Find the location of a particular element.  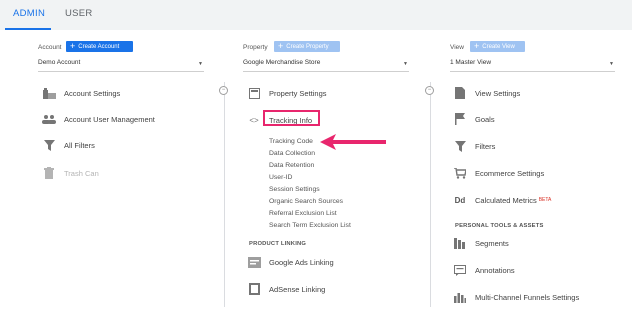

adsense-linking-label: AdSense Linking is located at coordinates (297, 289).